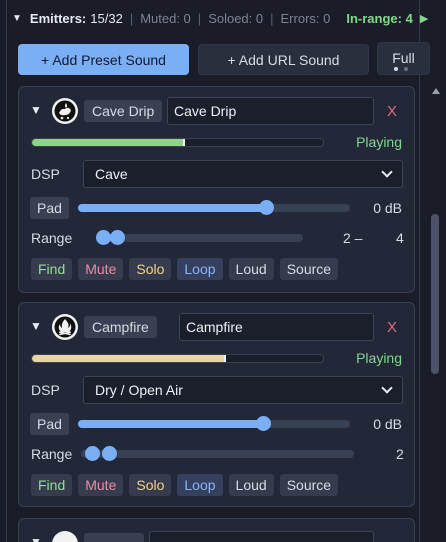  What do you see at coordinates (400, 238) in the screenshot?
I see `range-max-value: 4` at bounding box center [400, 238].